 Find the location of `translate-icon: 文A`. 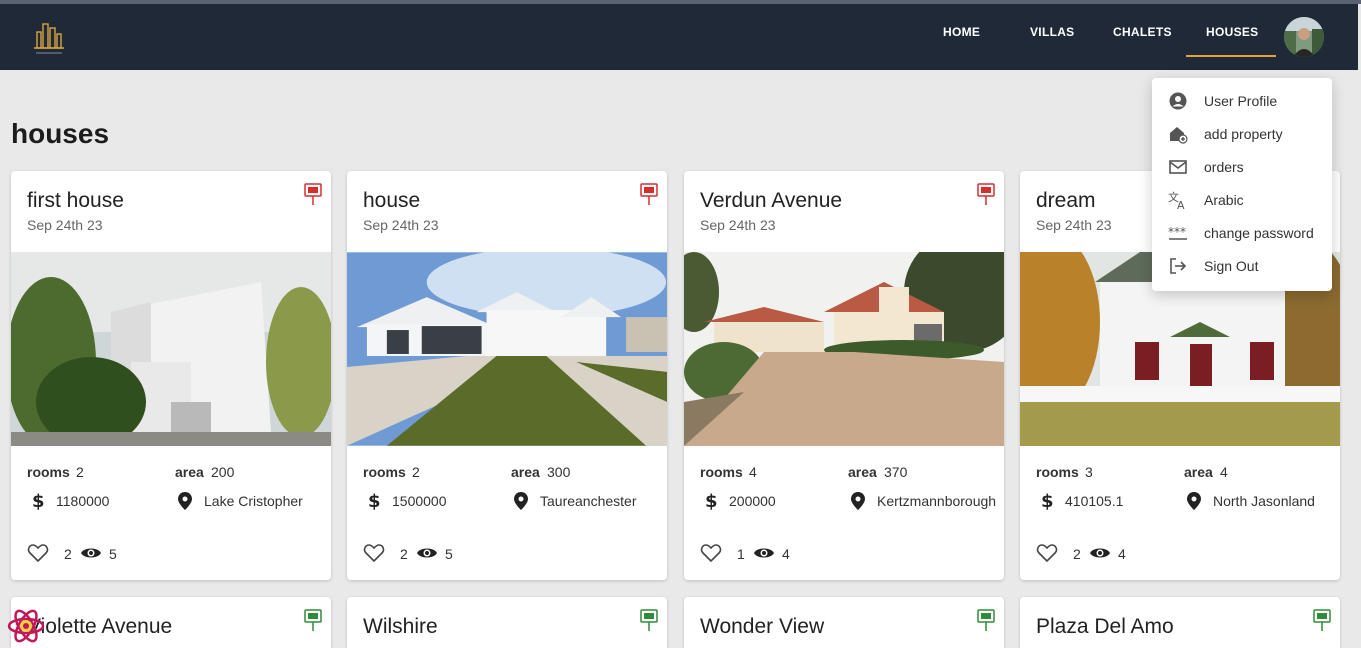

translate-icon: 文A is located at coordinates (1178, 201).